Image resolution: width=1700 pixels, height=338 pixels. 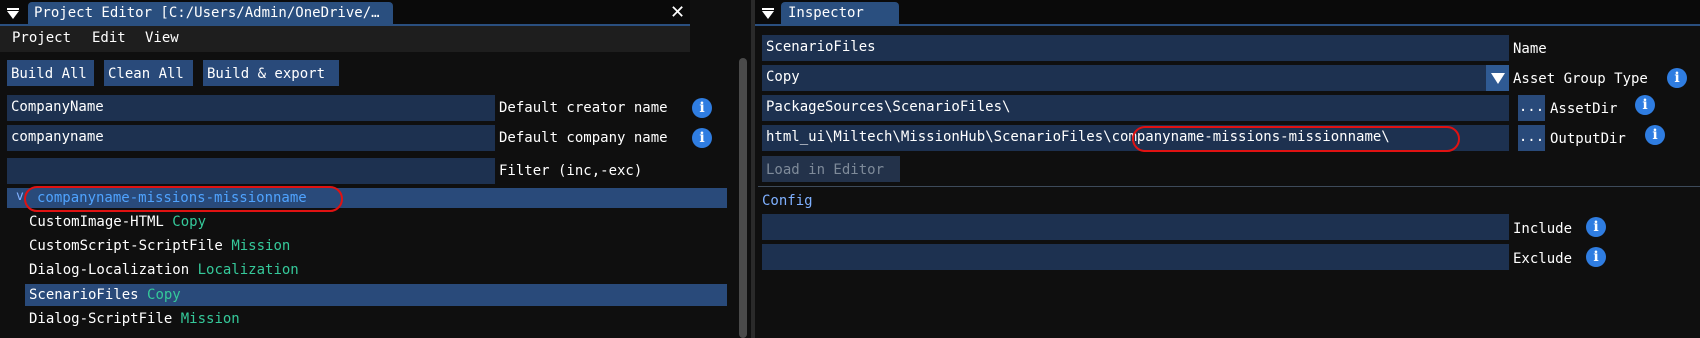 I want to click on menu-view: View, so click(x=162, y=38).